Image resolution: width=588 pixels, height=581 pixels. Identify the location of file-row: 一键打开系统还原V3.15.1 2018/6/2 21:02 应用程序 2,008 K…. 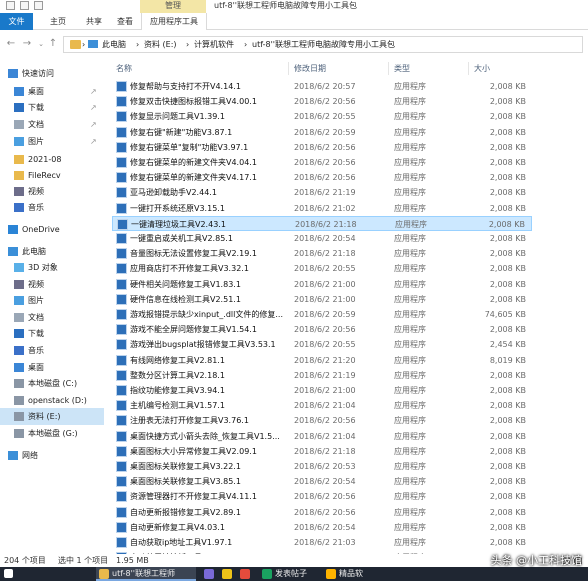
(322, 208).